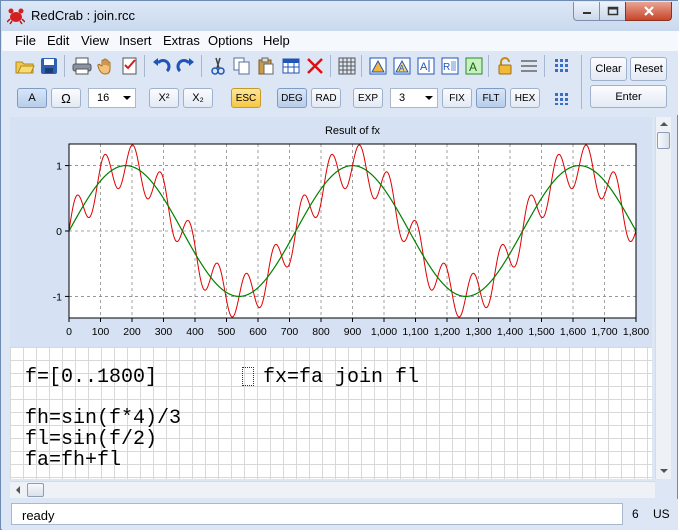 The height and width of the screenshot is (532, 680). I want to click on precision-value: 3, so click(402, 98).